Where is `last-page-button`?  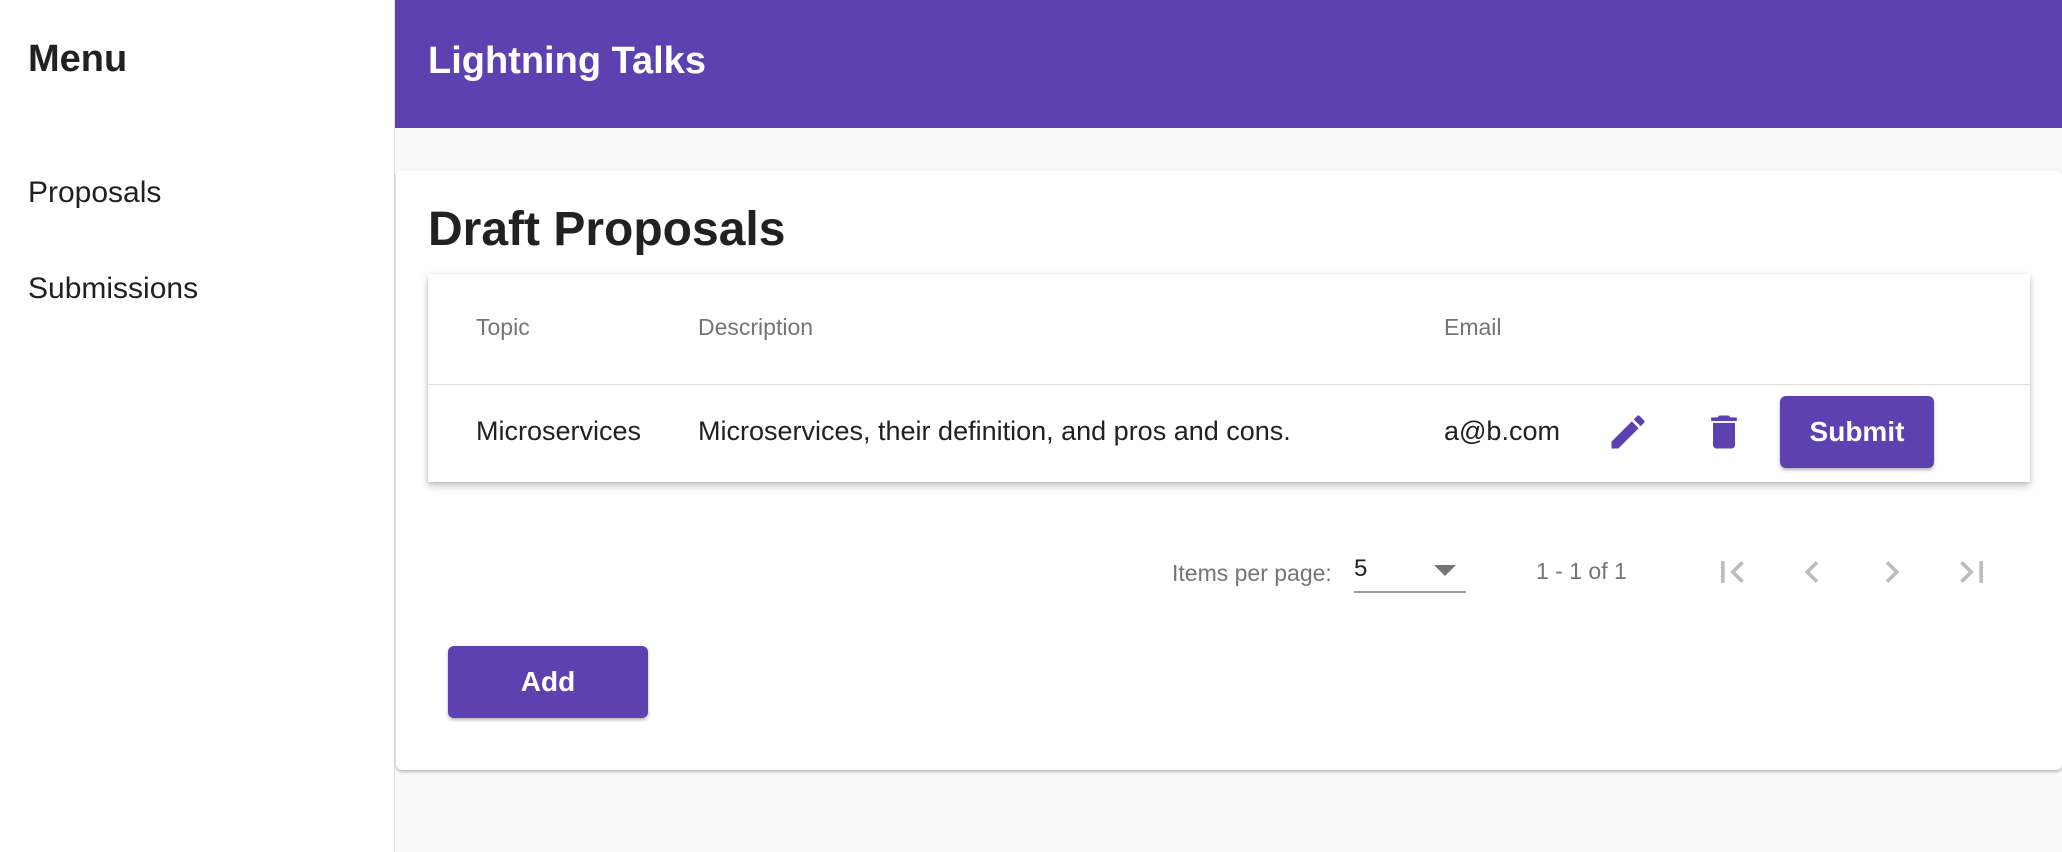 last-page-button is located at coordinates (1972, 574).